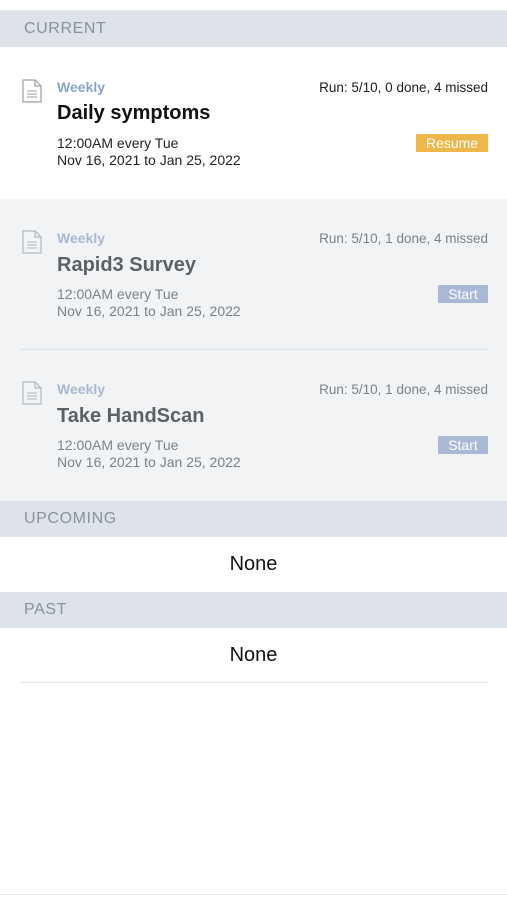  I want to click on section-header-label: UPCOMING, so click(70, 518).